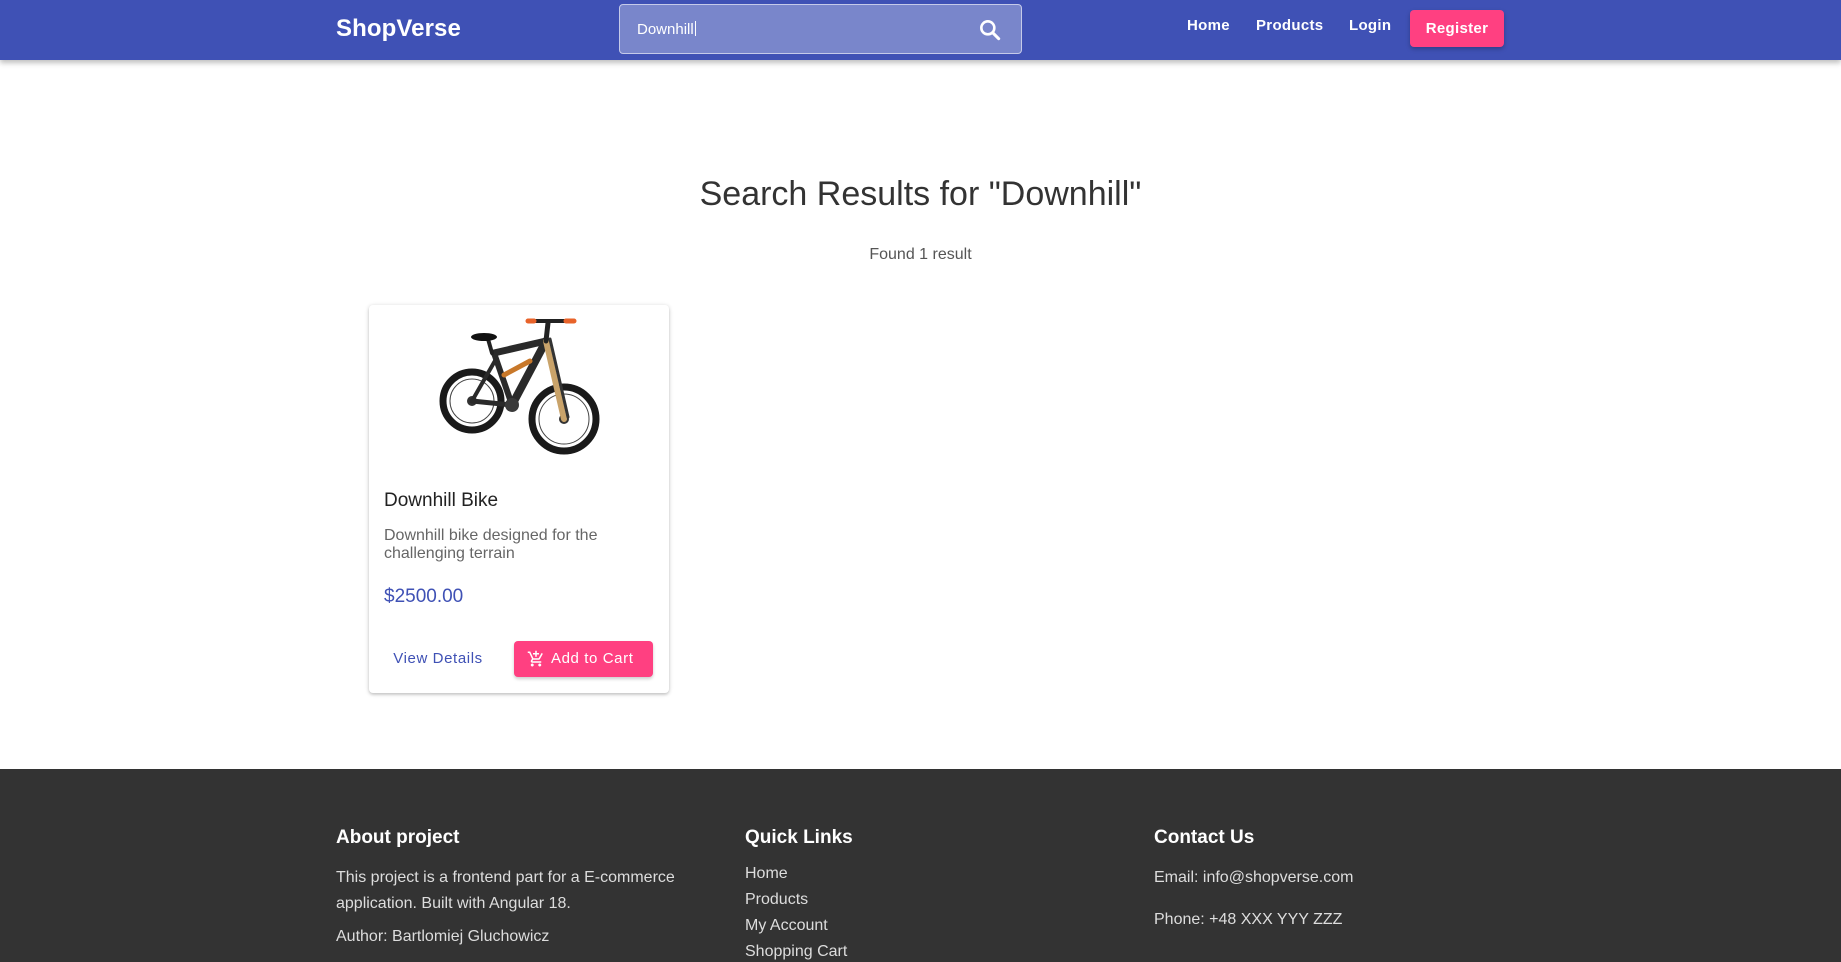 This screenshot has width=1841, height=962. What do you see at coordinates (776, 900) in the screenshot?
I see `footer-link-products: Products` at bounding box center [776, 900].